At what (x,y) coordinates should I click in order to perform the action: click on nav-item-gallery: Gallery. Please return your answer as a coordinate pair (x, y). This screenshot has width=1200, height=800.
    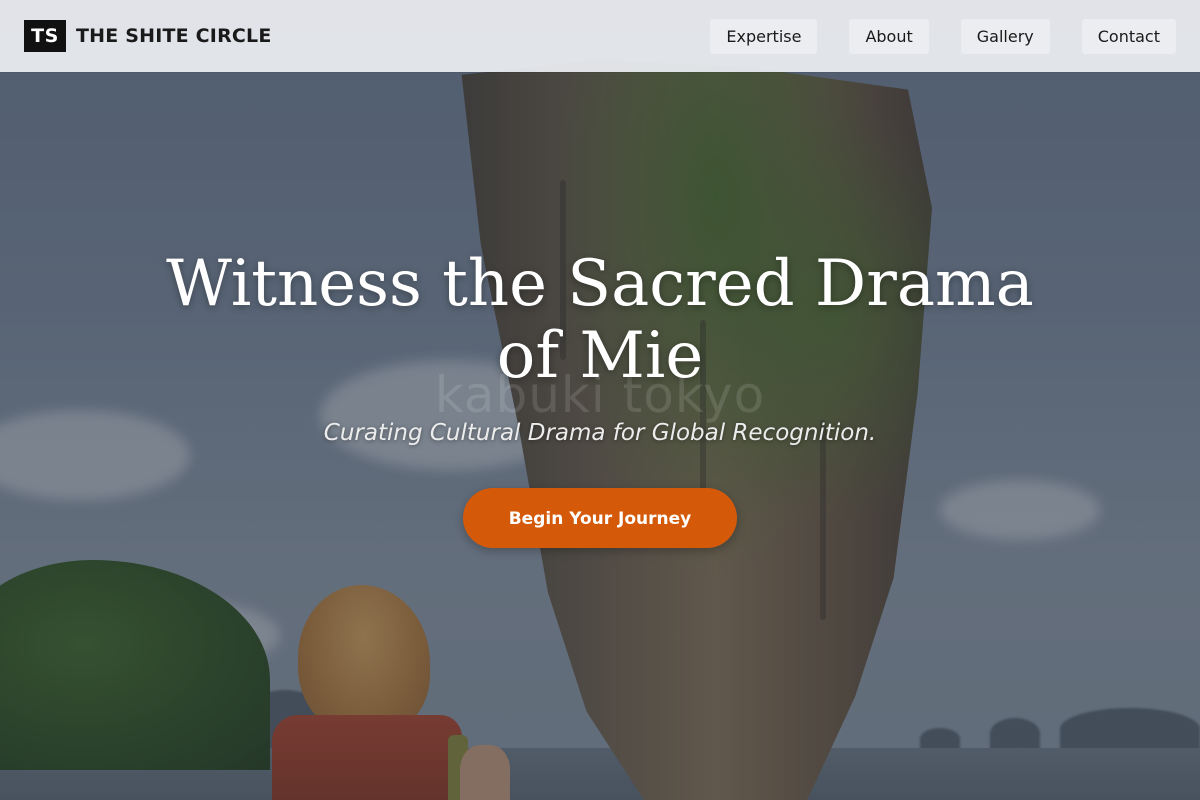
    Looking at the image, I should click on (1005, 36).